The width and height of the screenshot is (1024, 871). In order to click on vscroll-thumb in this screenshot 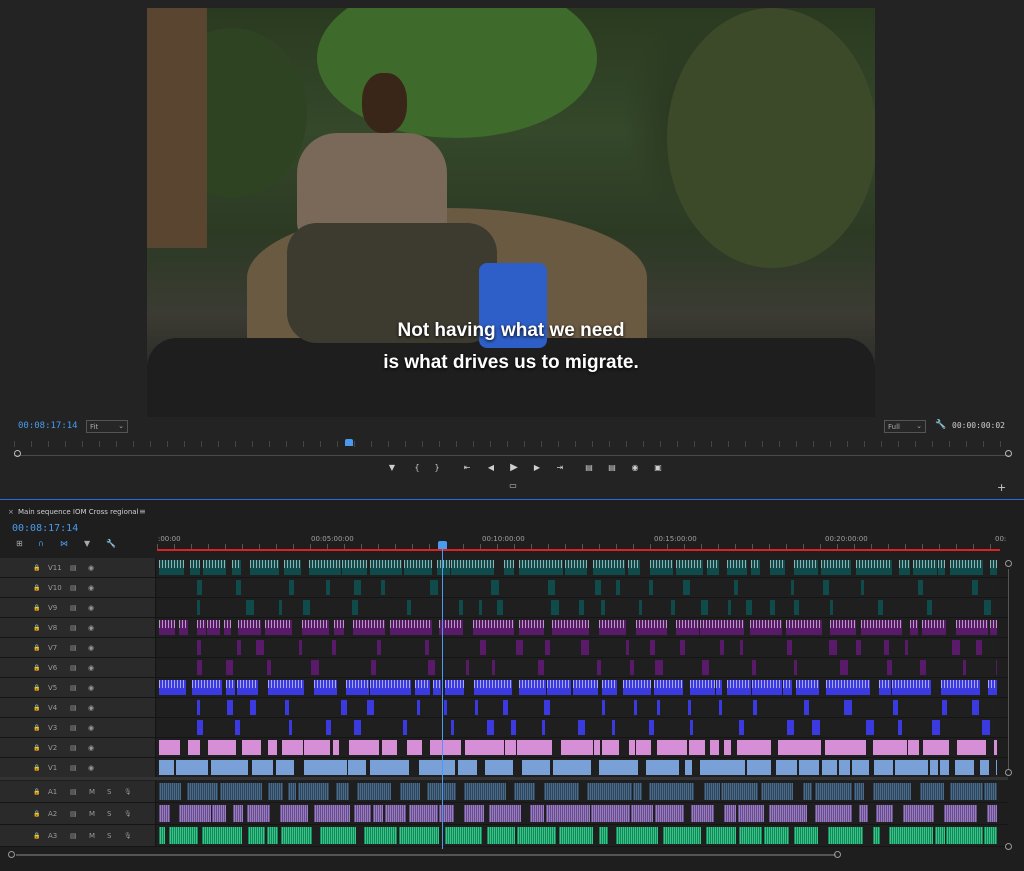, I will do `click(1008, 669)`.